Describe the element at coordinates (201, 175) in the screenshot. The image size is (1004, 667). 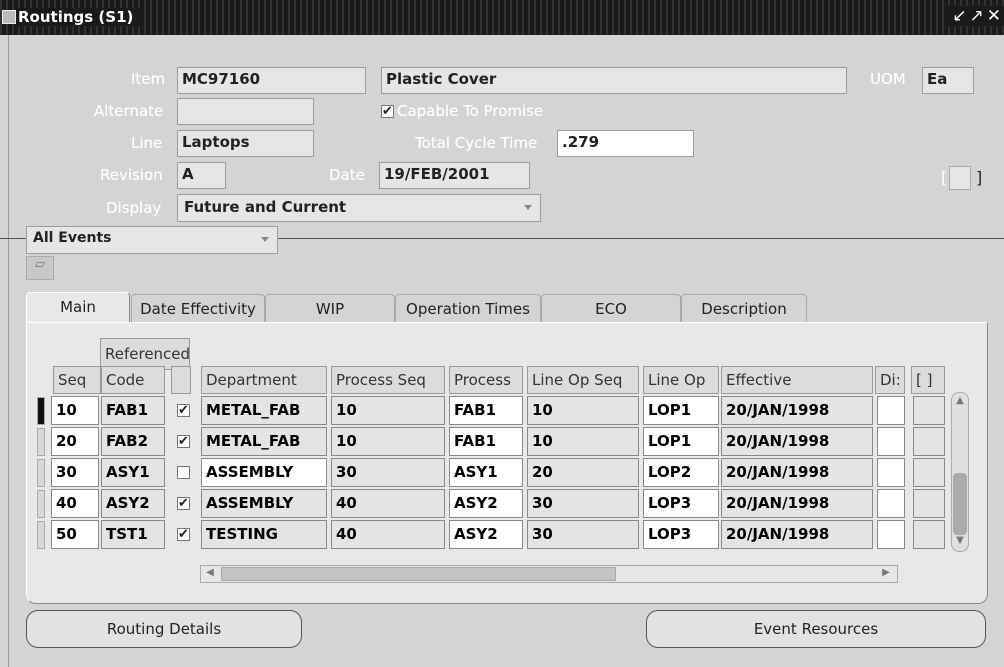
I see `revision-field: A` at that location.